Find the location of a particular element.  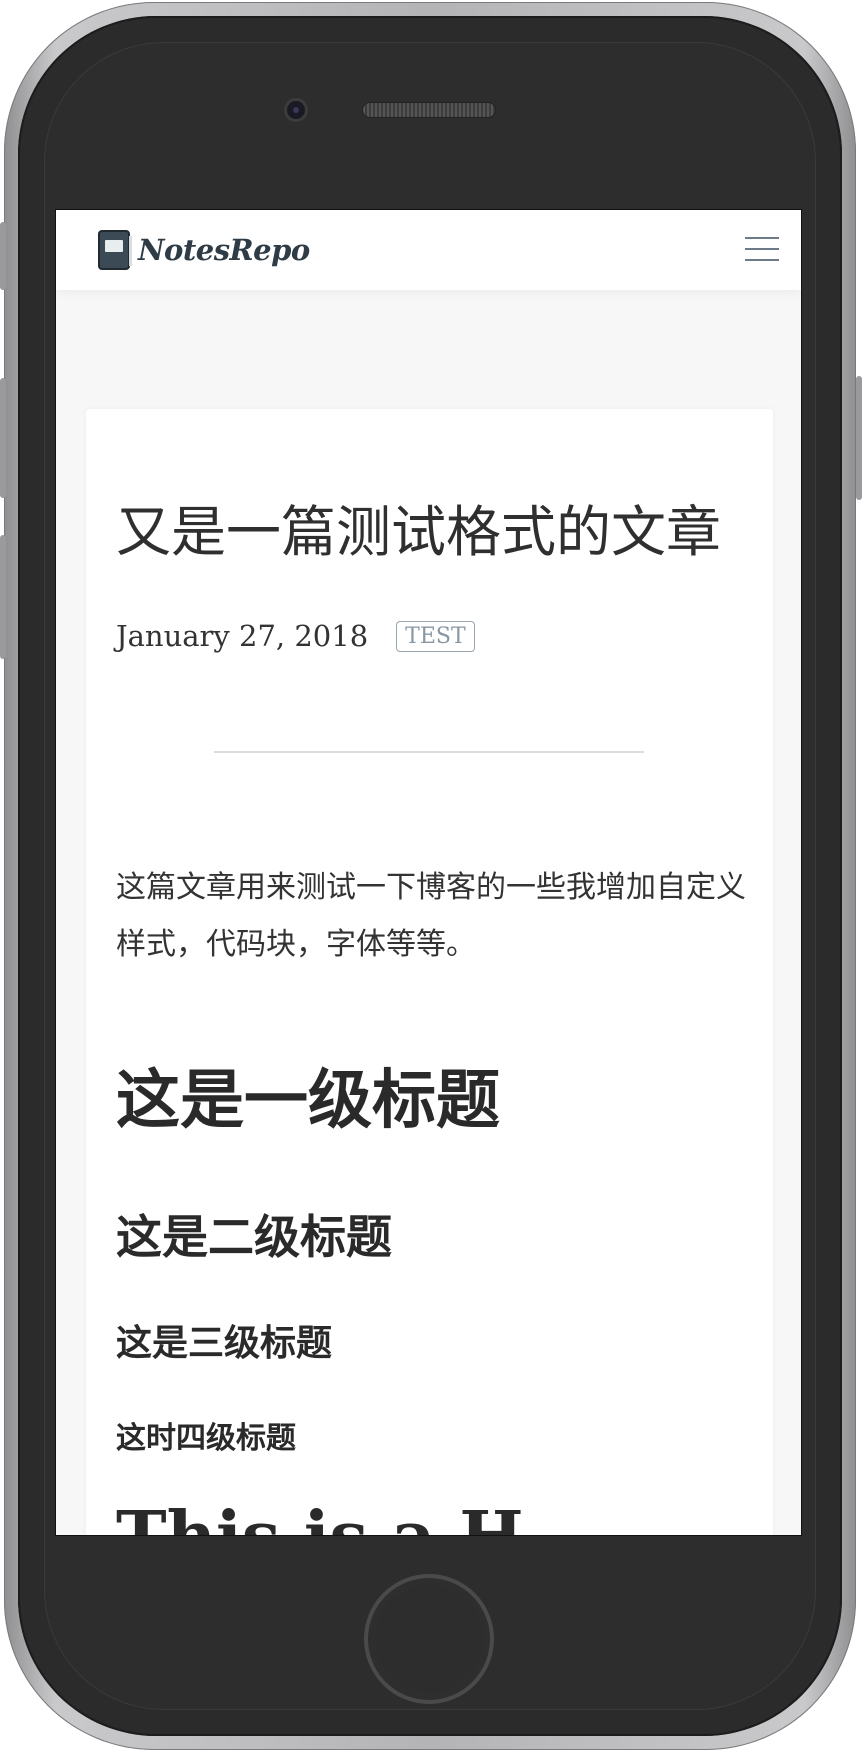

power-button is located at coordinates (859, 438).